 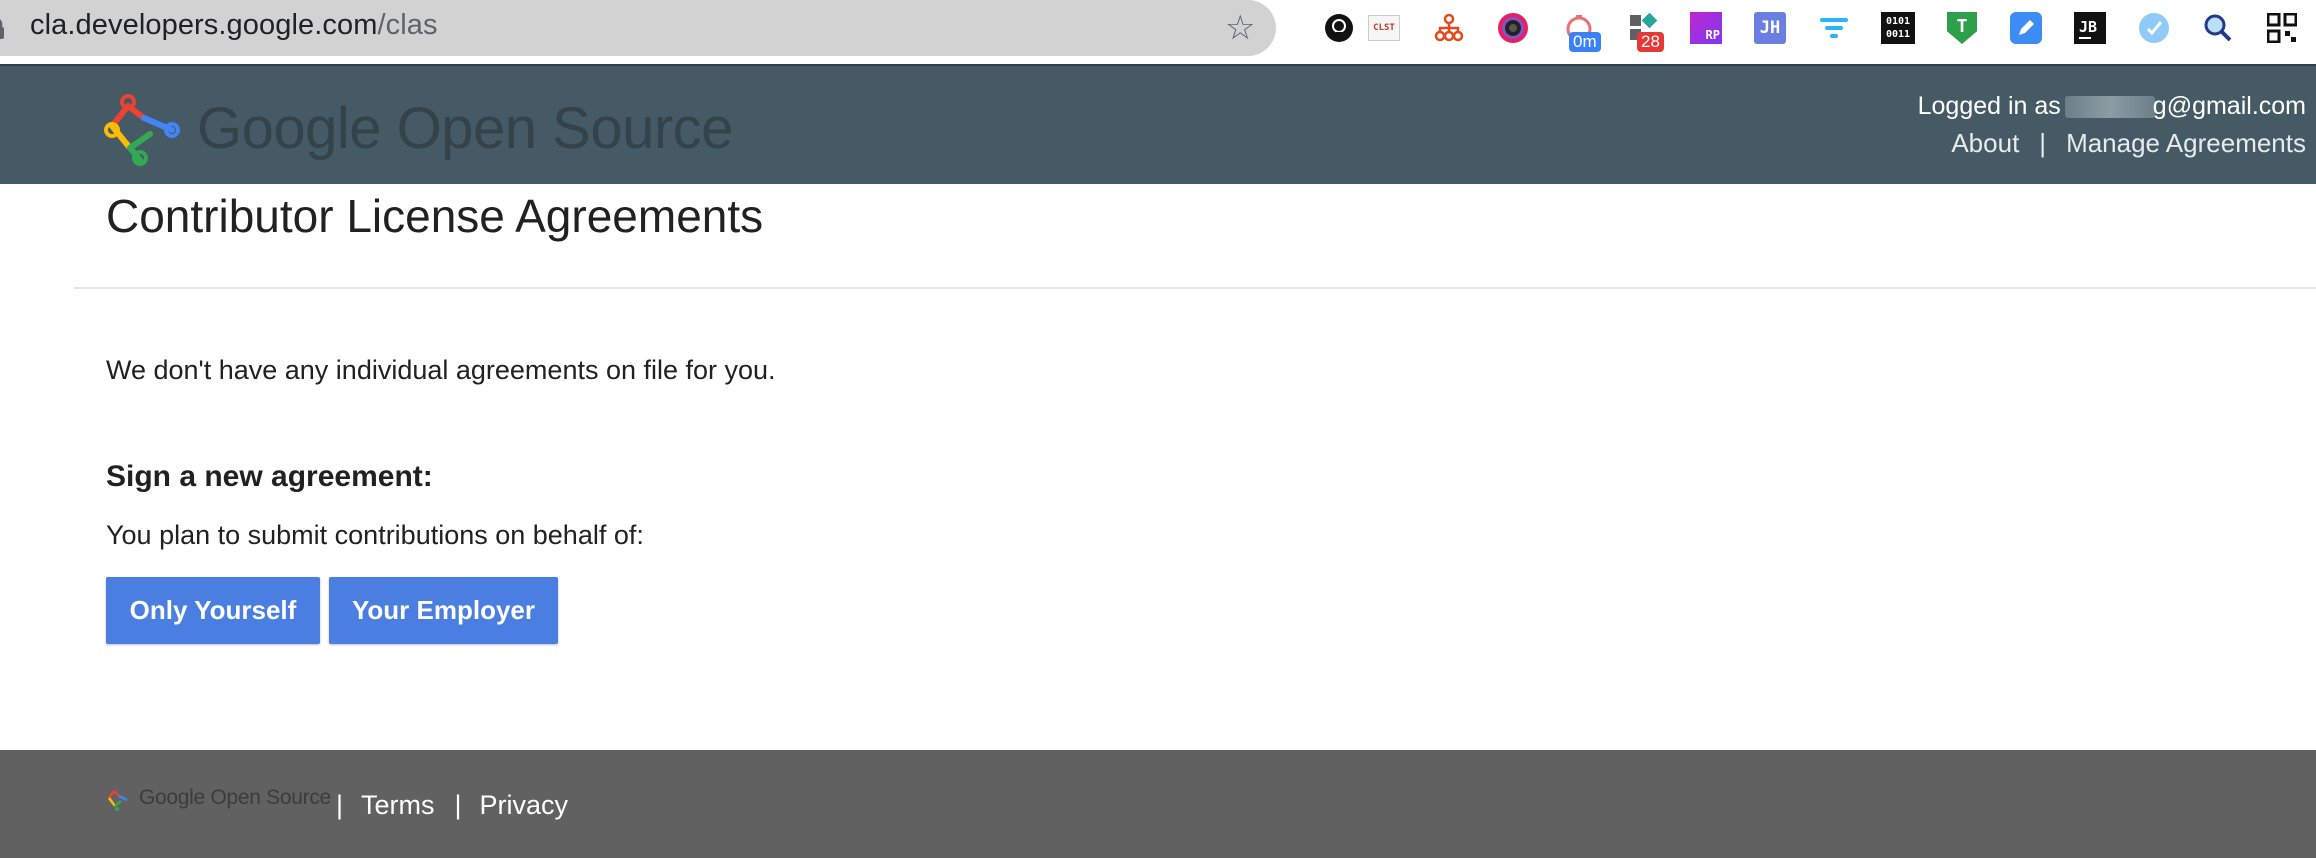 What do you see at coordinates (2282, 28) in the screenshot?
I see `qr-icon` at bounding box center [2282, 28].